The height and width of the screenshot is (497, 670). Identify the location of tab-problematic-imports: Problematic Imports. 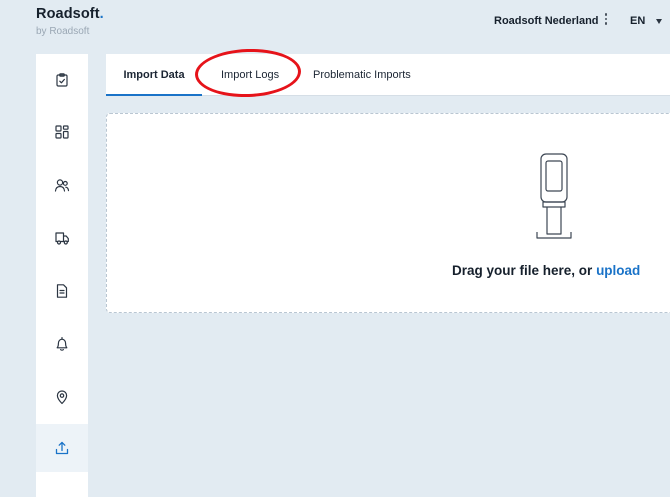
(362, 74).